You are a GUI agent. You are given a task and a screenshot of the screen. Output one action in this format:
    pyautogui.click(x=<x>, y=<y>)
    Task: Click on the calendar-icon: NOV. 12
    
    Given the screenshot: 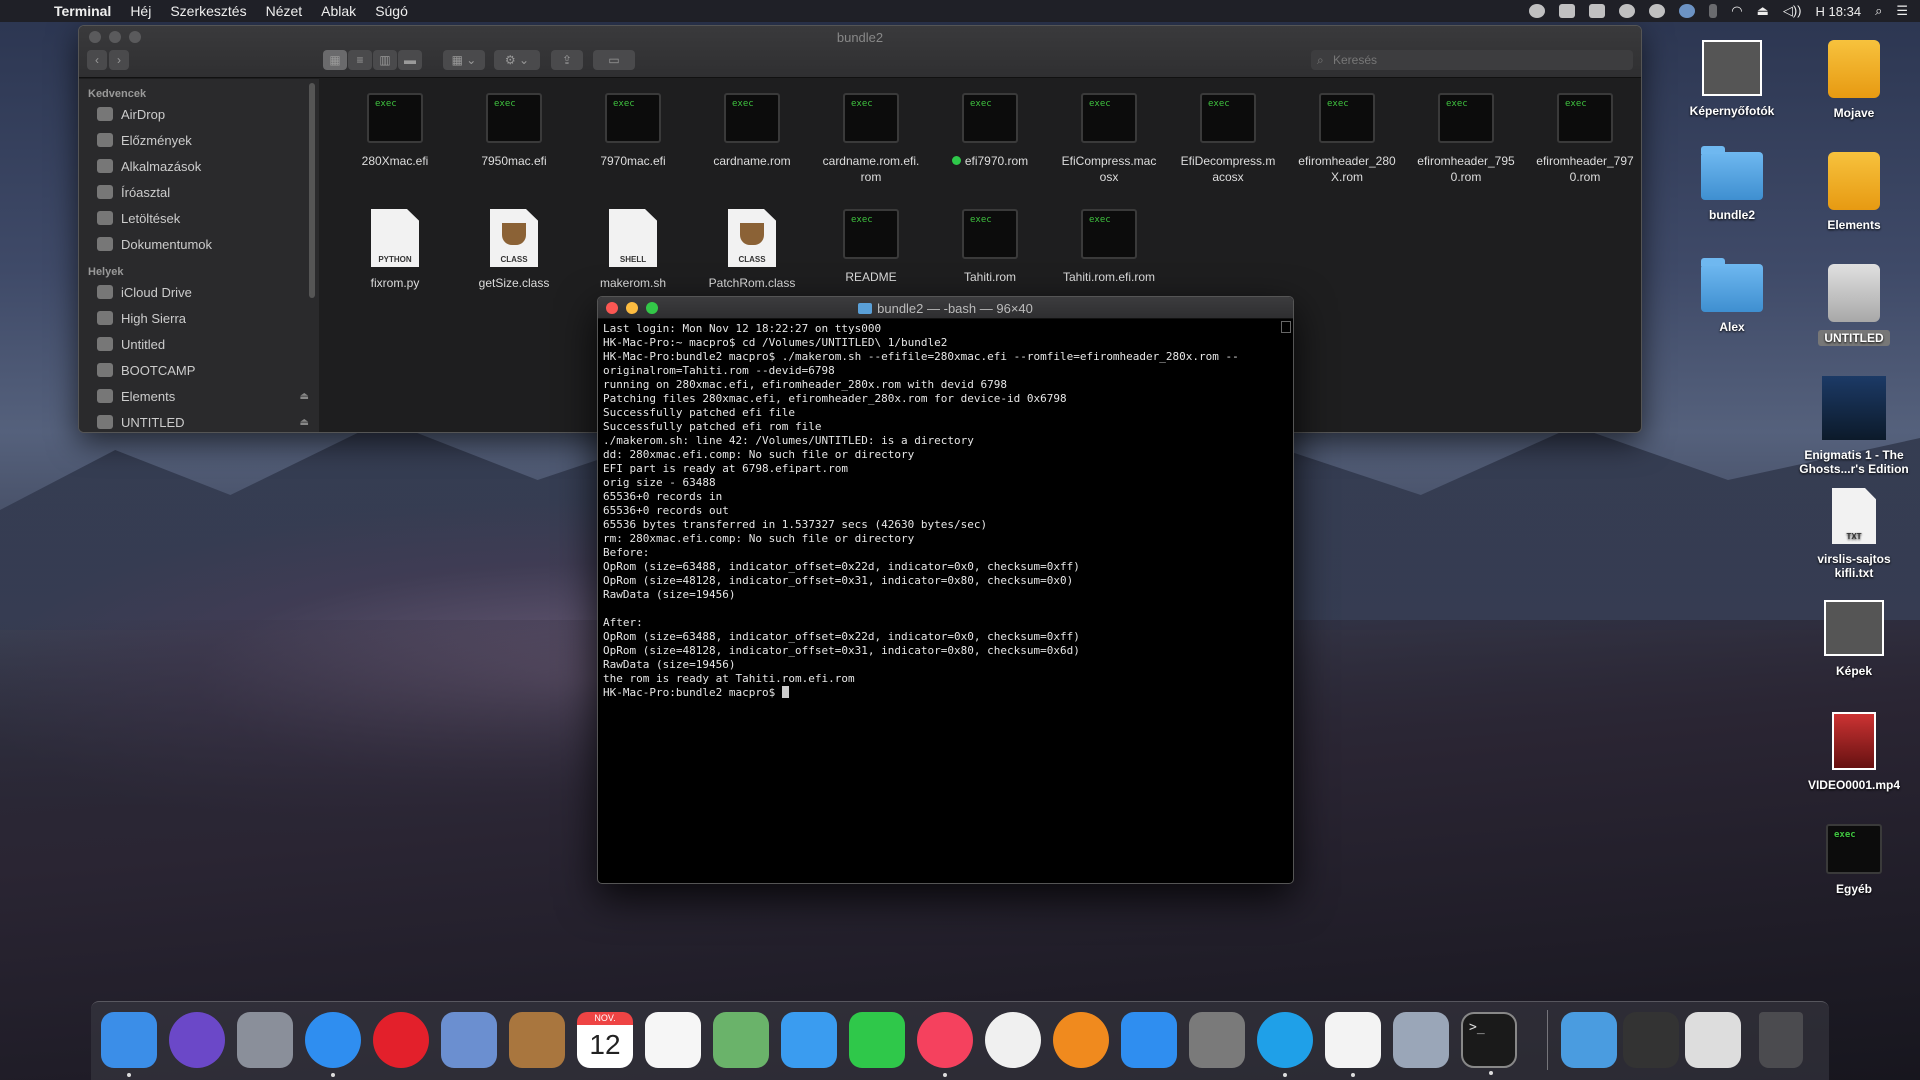 What is the action you would take?
    pyautogui.click(x=605, y=1040)
    